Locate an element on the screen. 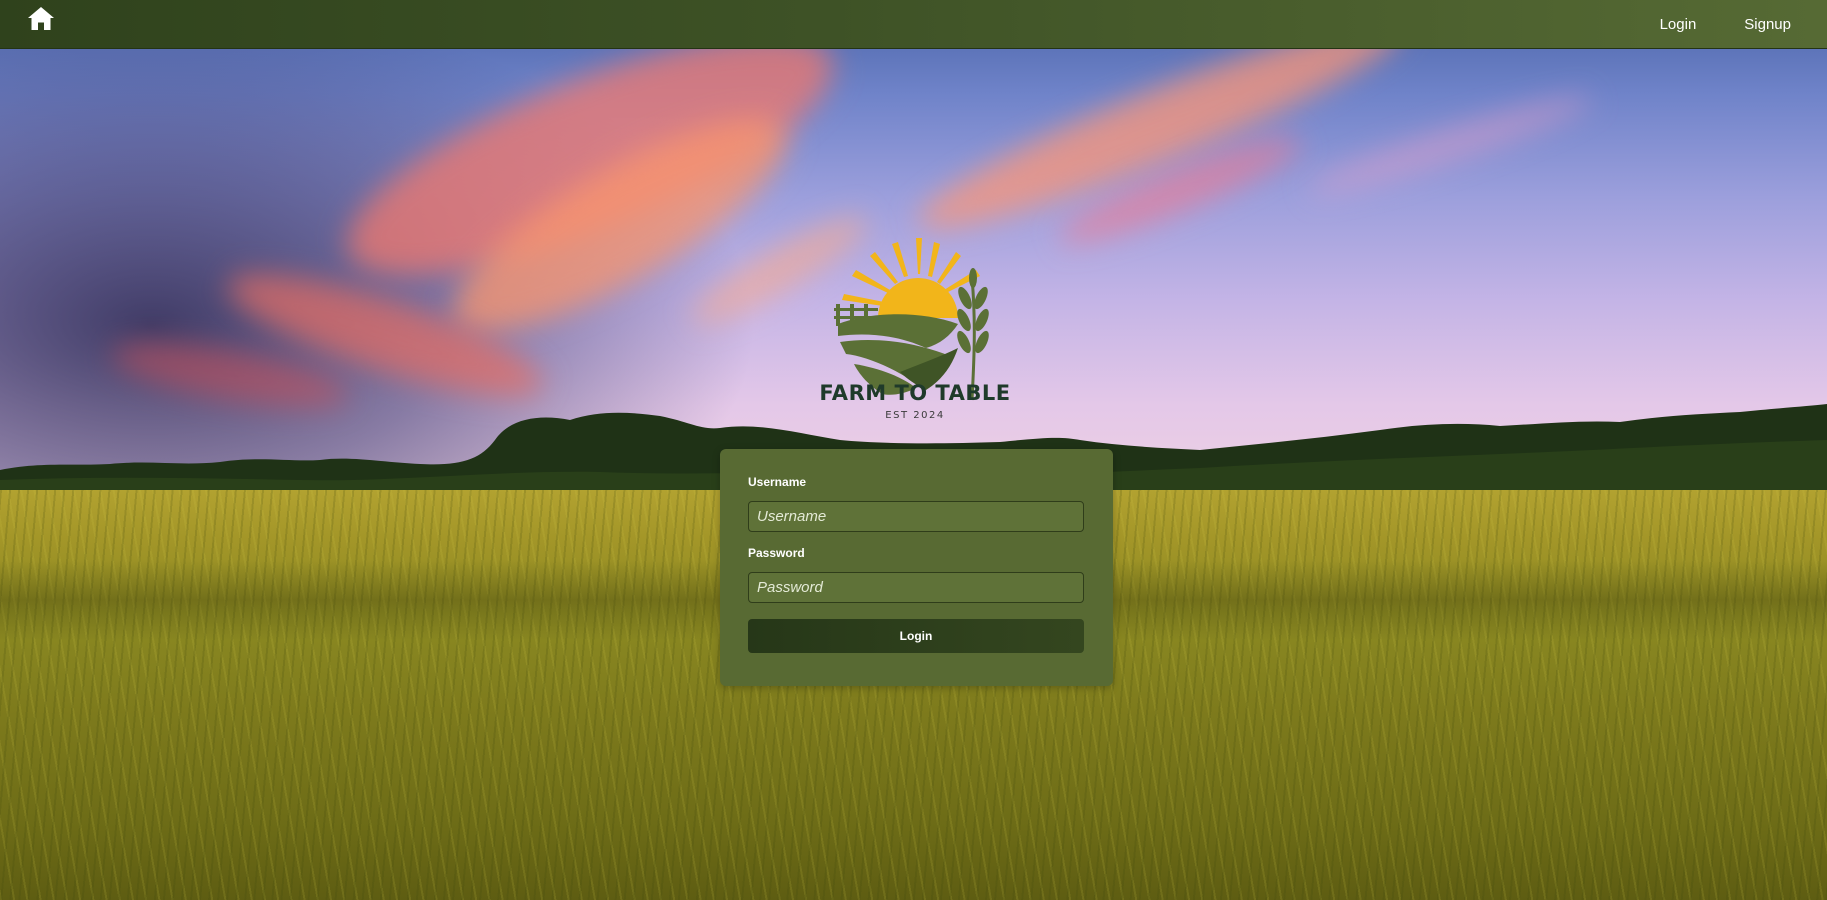  brand-established: EST 2024 is located at coordinates (915, 415).